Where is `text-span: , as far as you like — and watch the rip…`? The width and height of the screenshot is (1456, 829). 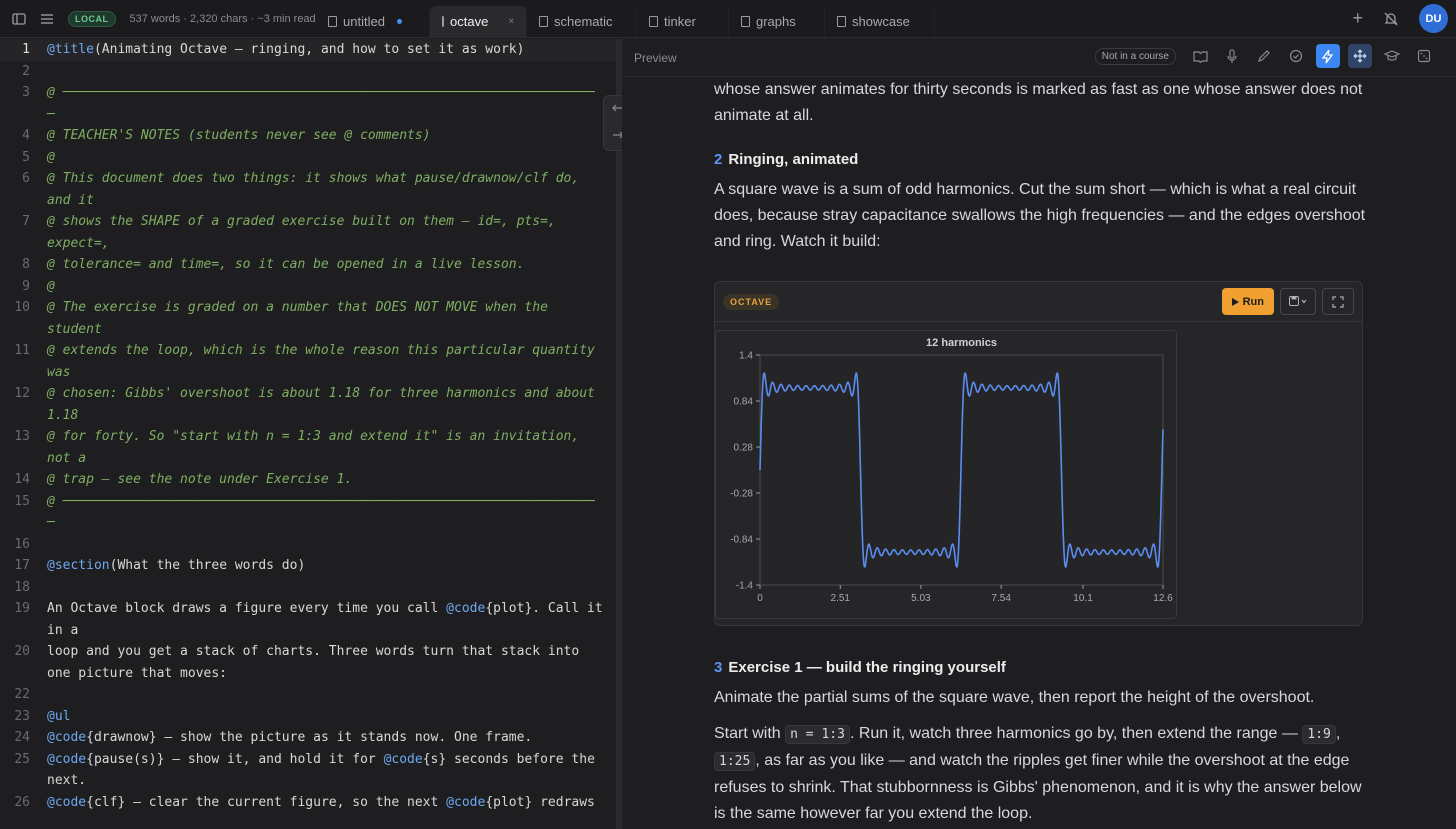 text-span: , as far as you like — and watch the rip… is located at coordinates (1038, 787).